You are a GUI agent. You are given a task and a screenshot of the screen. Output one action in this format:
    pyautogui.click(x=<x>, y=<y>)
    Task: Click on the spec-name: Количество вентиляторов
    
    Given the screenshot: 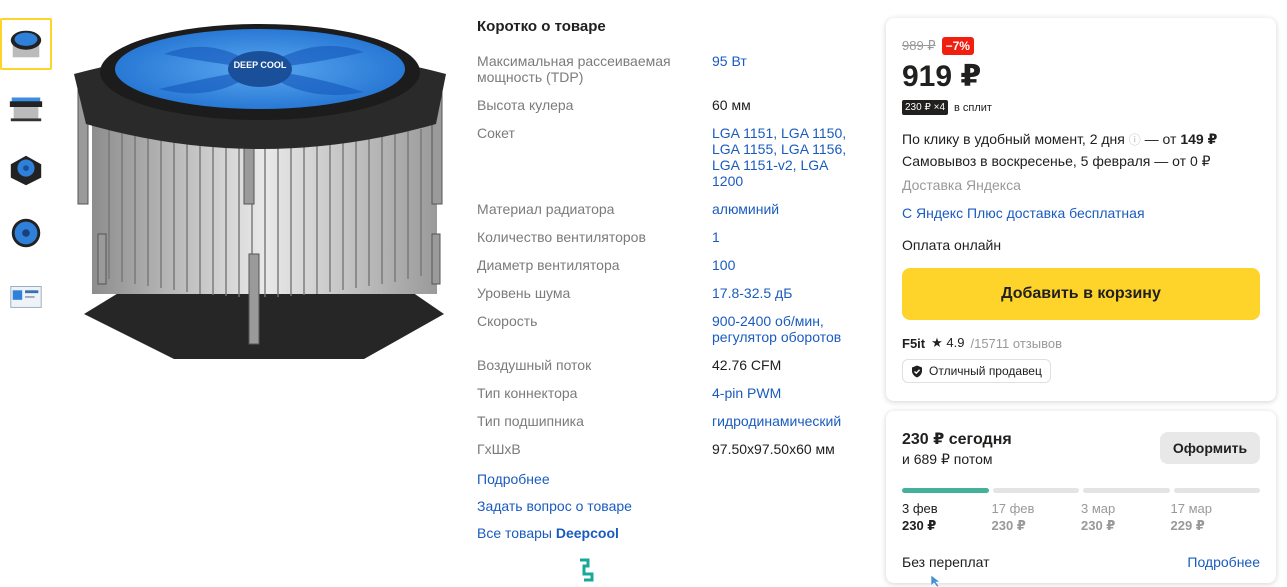 What is the action you would take?
    pyautogui.click(x=561, y=237)
    